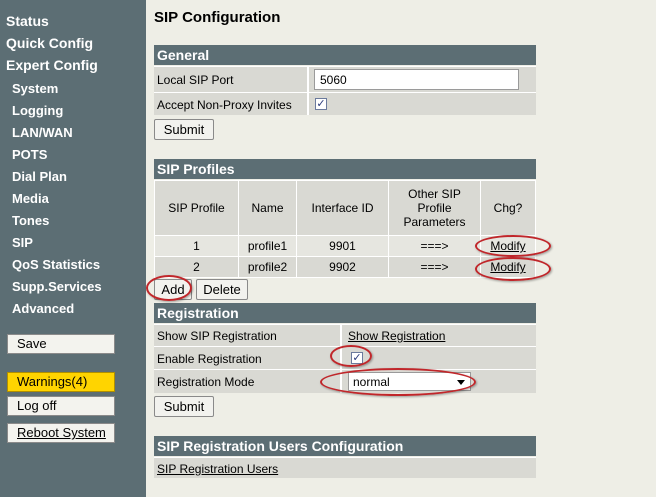 Image resolution: width=656 pixels, height=497 pixels. I want to click on accept-invites-label: Accept Non-Proxy Invites, so click(224, 105).